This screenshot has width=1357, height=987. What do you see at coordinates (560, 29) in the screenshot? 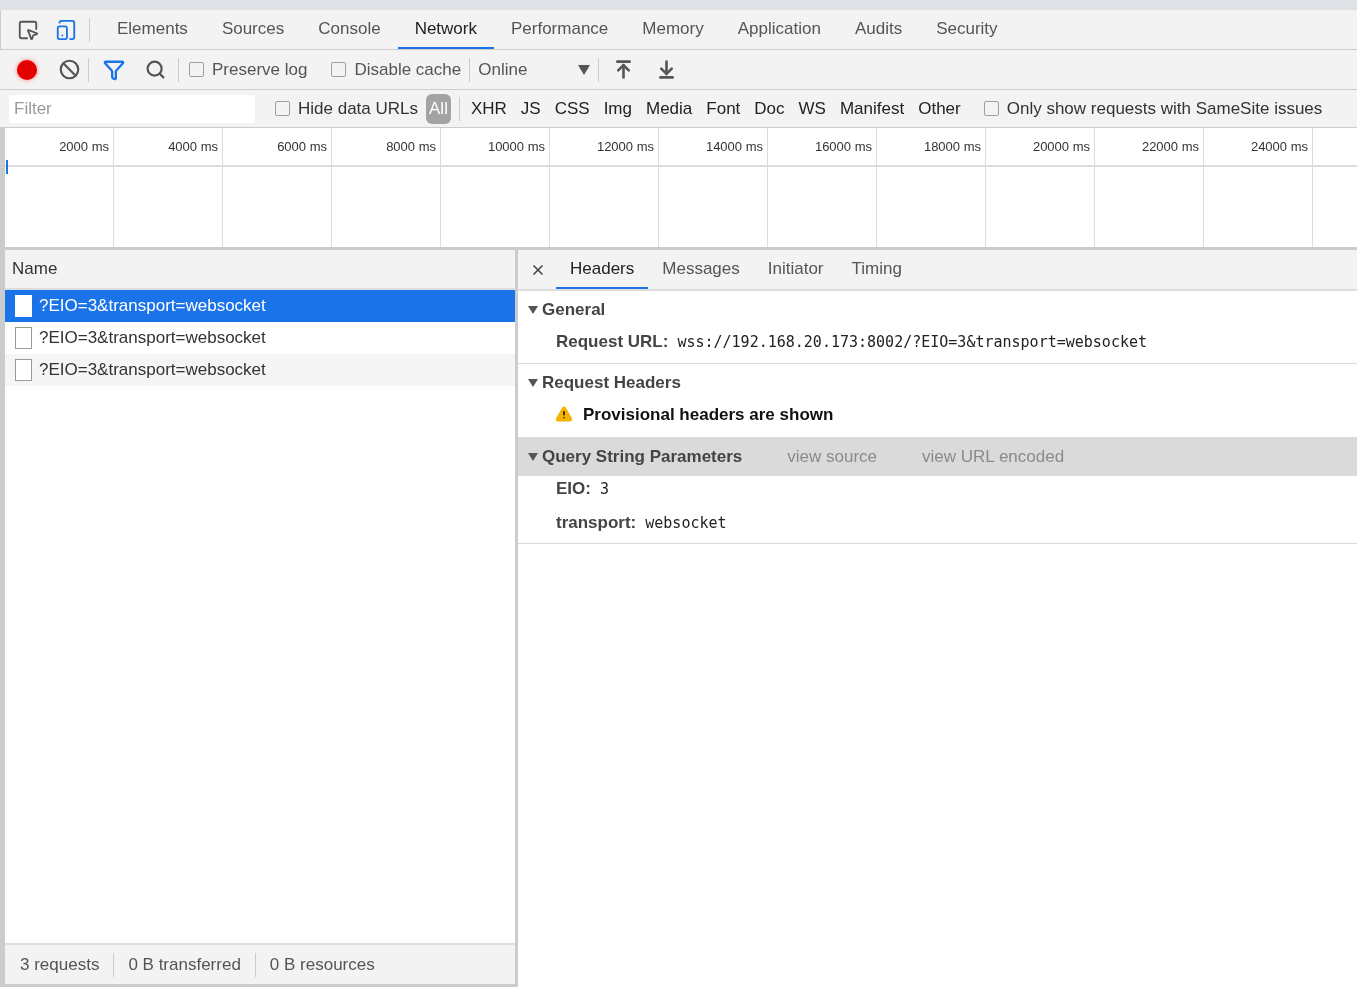
I see `panel-tab: Performance` at bounding box center [560, 29].